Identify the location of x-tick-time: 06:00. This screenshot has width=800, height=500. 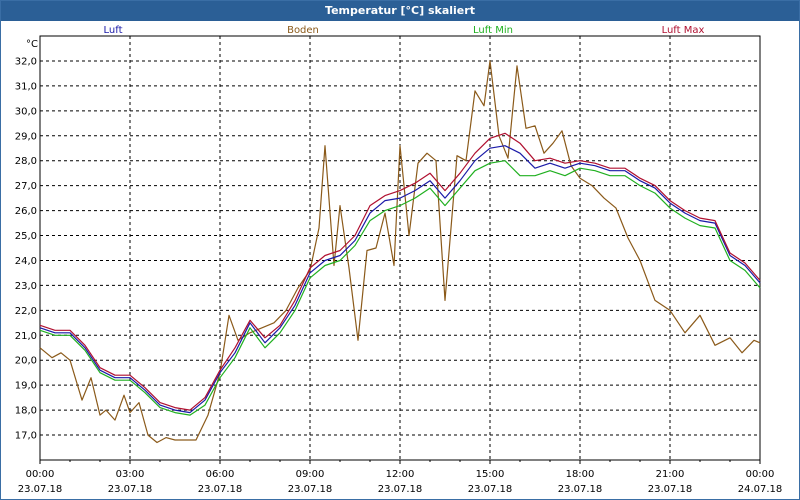
(220, 474).